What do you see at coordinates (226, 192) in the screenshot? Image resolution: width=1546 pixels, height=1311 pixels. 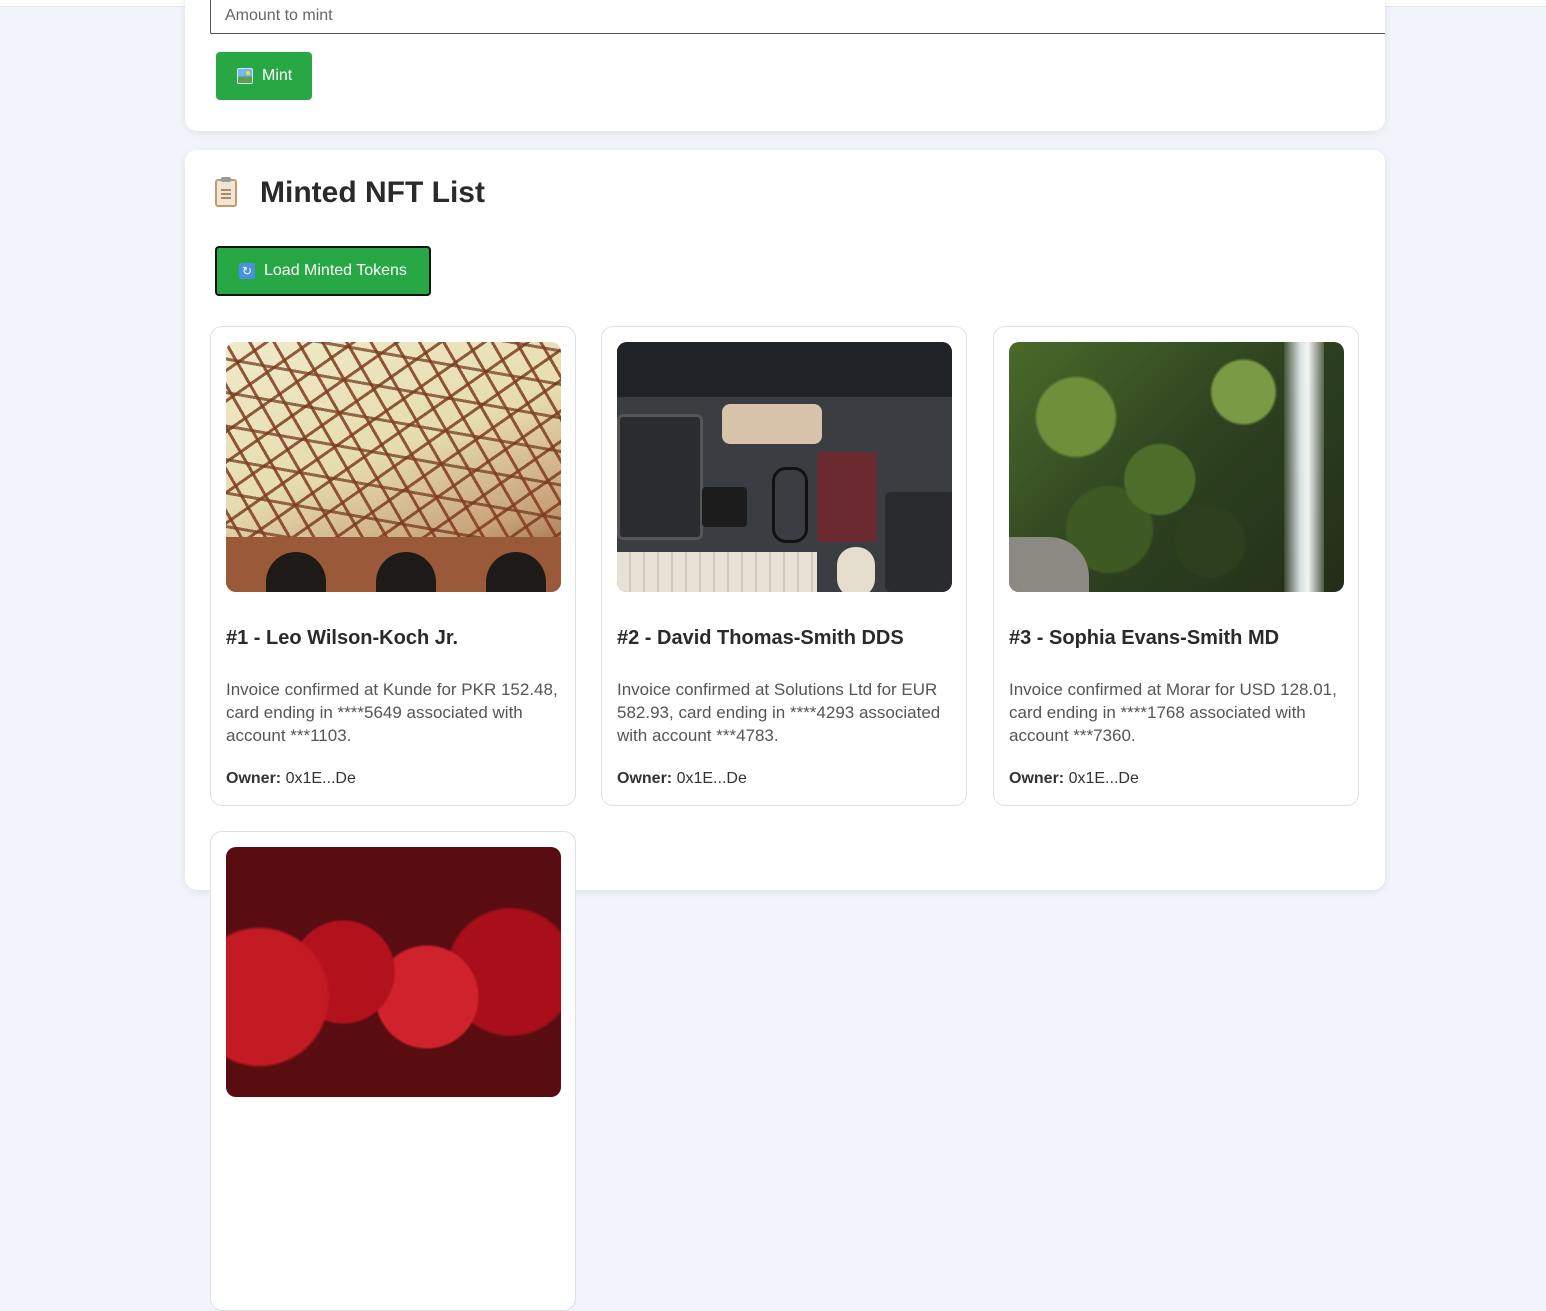 I see `clipboard-icon` at bounding box center [226, 192].